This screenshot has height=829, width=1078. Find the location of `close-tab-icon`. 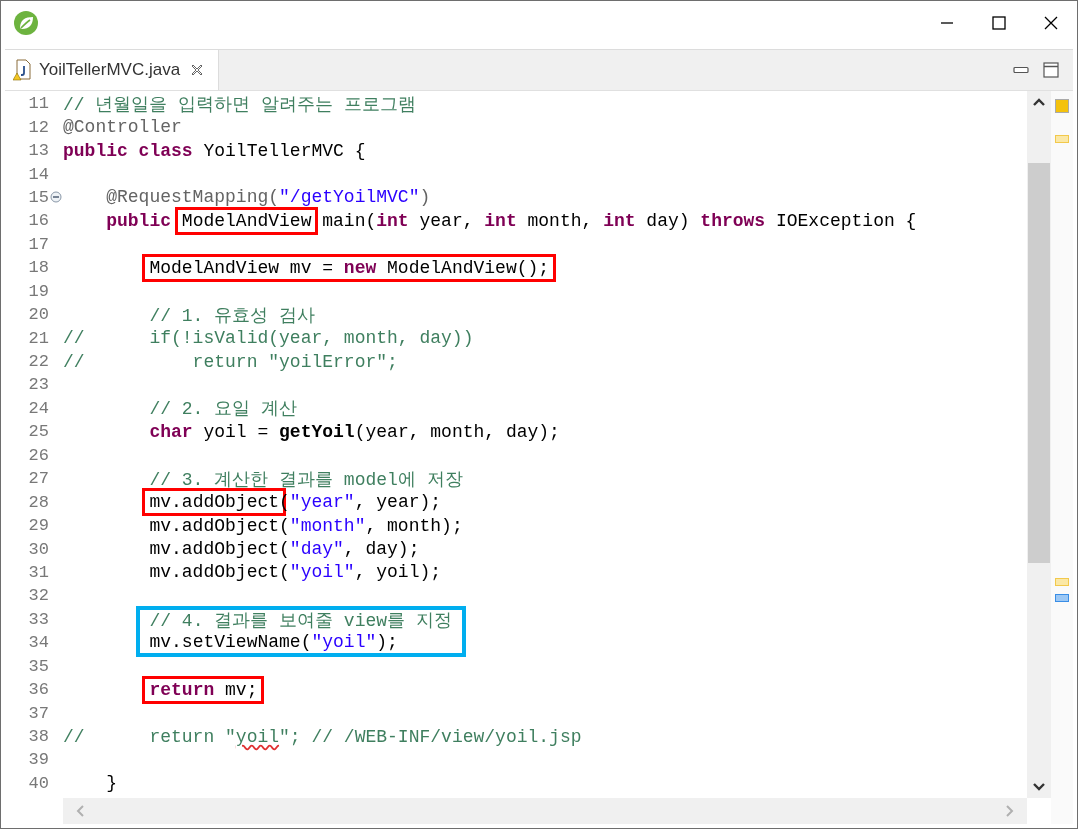

close-tab-icon is located at coordinates (197, 70).